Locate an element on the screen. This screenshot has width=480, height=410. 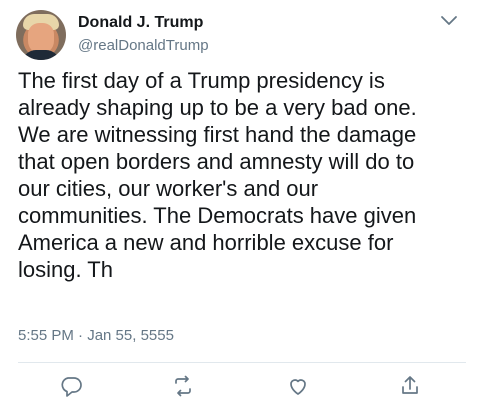
share-icon is located at coordinates (410, 386).